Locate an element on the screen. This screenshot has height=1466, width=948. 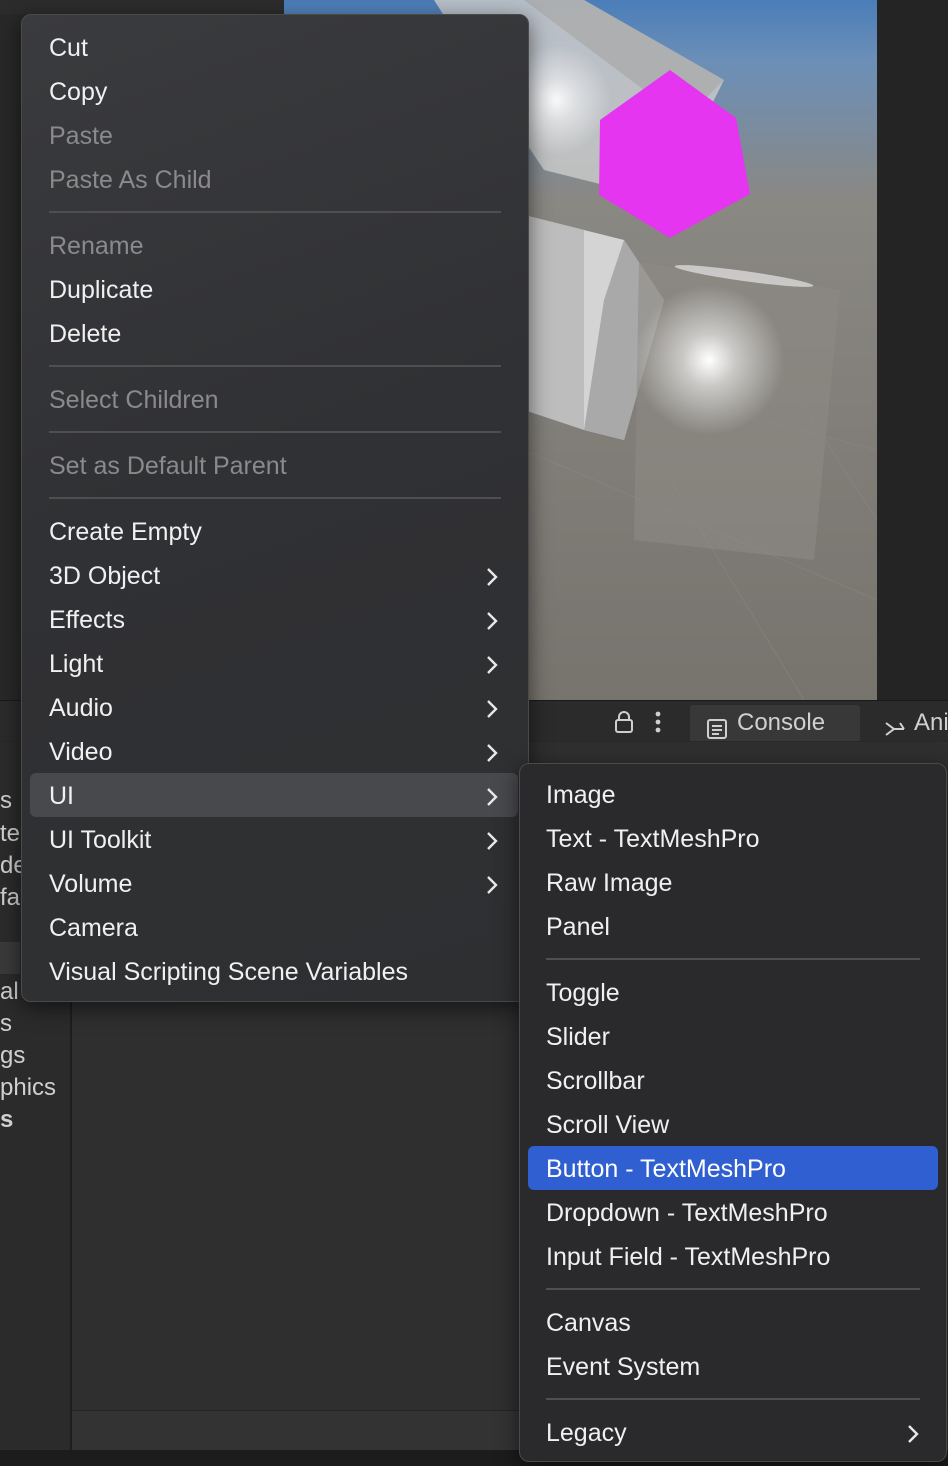
menu-item-effects: Effects is located at coordinates (274, 620).